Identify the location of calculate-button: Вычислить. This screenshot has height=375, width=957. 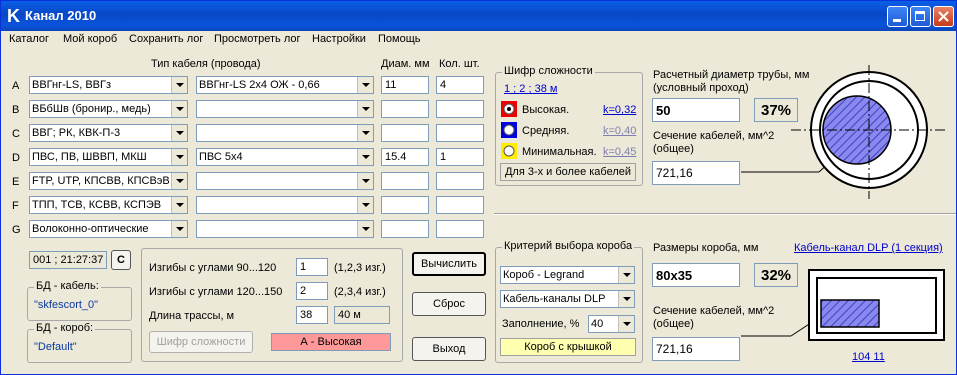
(449, 264).